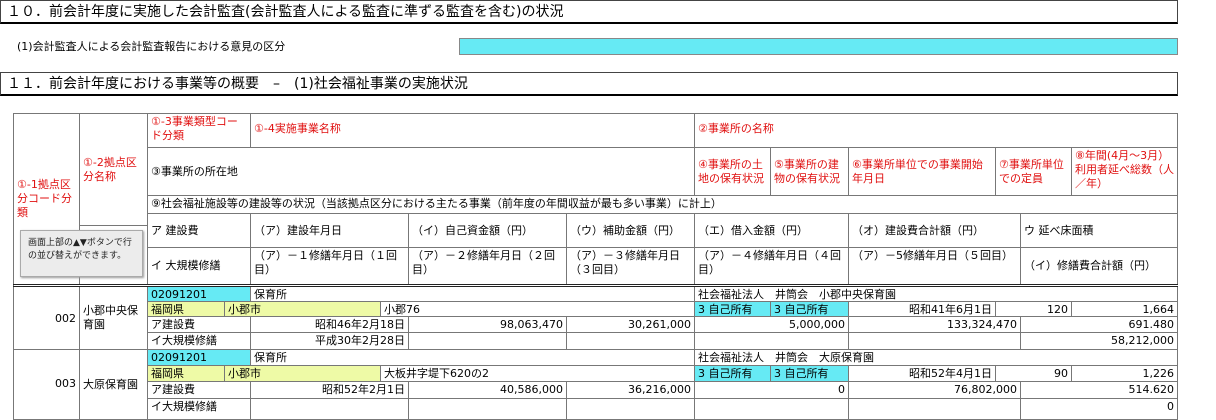 This screenshot has width=1216, height=420. What do you see at coordinates (330, 390) in the screenshot?
I see `row-a-date: 昭和52年2月1日` at bounding box center [330, 390].